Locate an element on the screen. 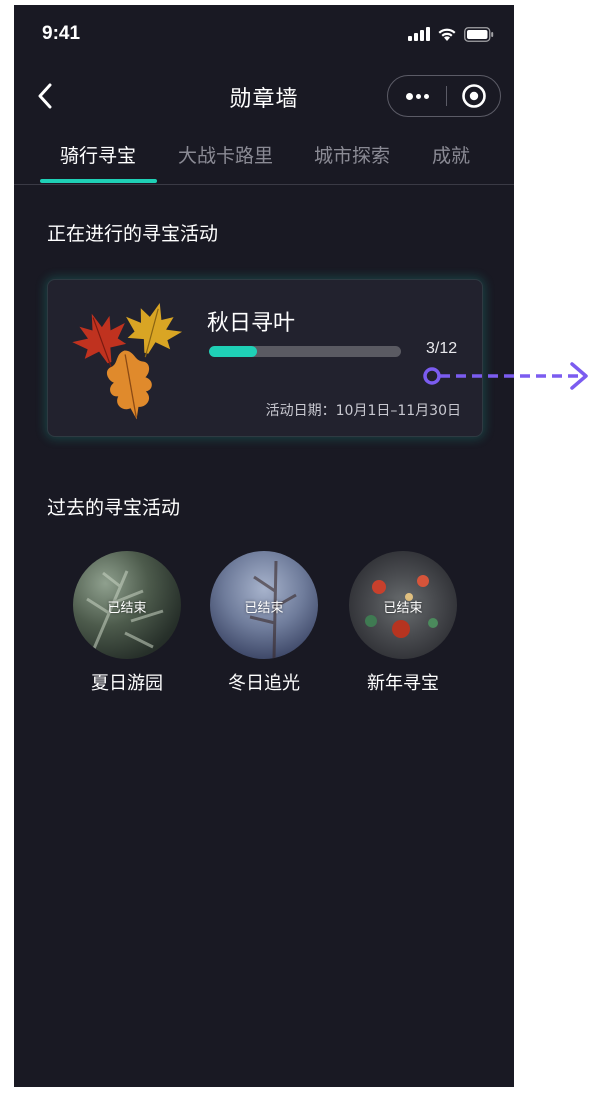 Image resolution: width=593 pixels, height=1104 pixels. status-icons is located at coordinates (451, 34).